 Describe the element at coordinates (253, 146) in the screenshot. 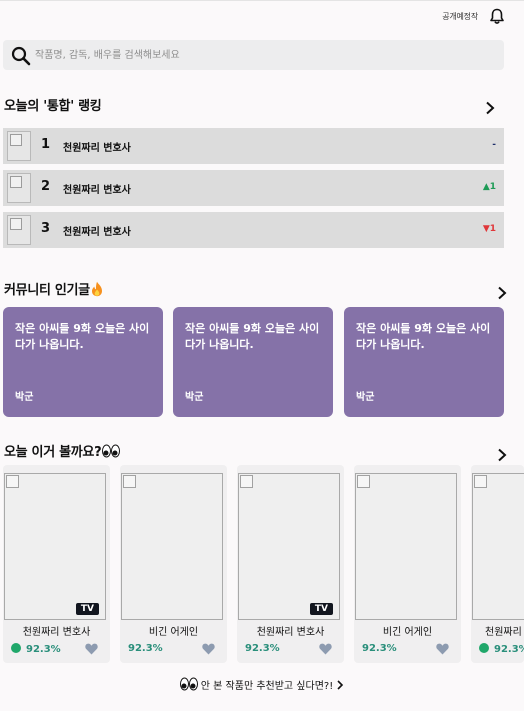

I see `ranking-row: 1 천원짜리 변호사 -` at that location.